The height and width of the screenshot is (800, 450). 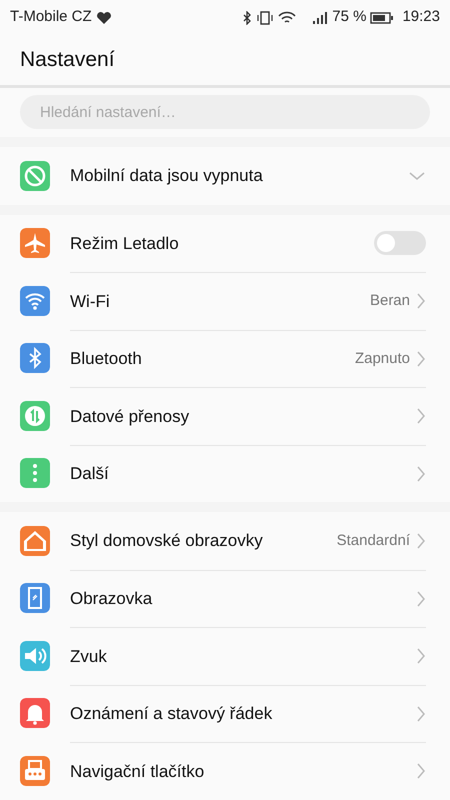 What do you see at coordinates (287, 17) in the screenshot?
I see `wifi-icon` at bounding box center [287, 17].